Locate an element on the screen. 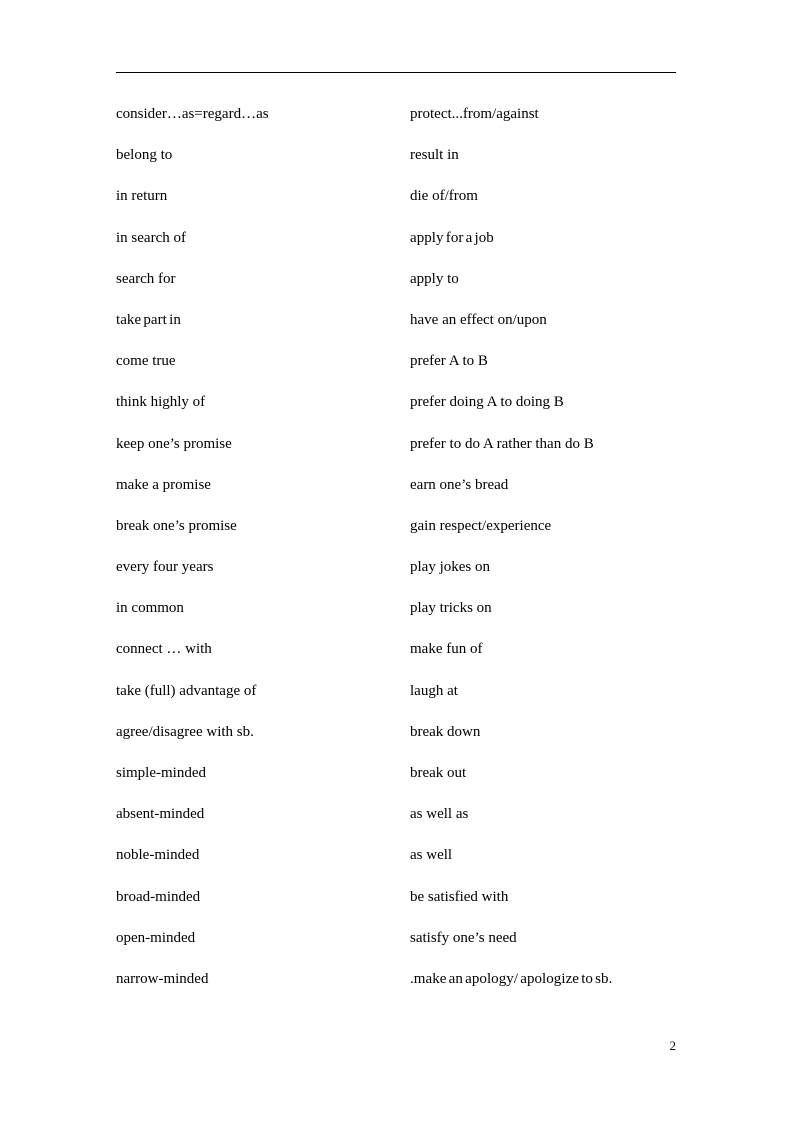  phrase-row: make a promise earn one’s bread is located at coordinates (397, 495).